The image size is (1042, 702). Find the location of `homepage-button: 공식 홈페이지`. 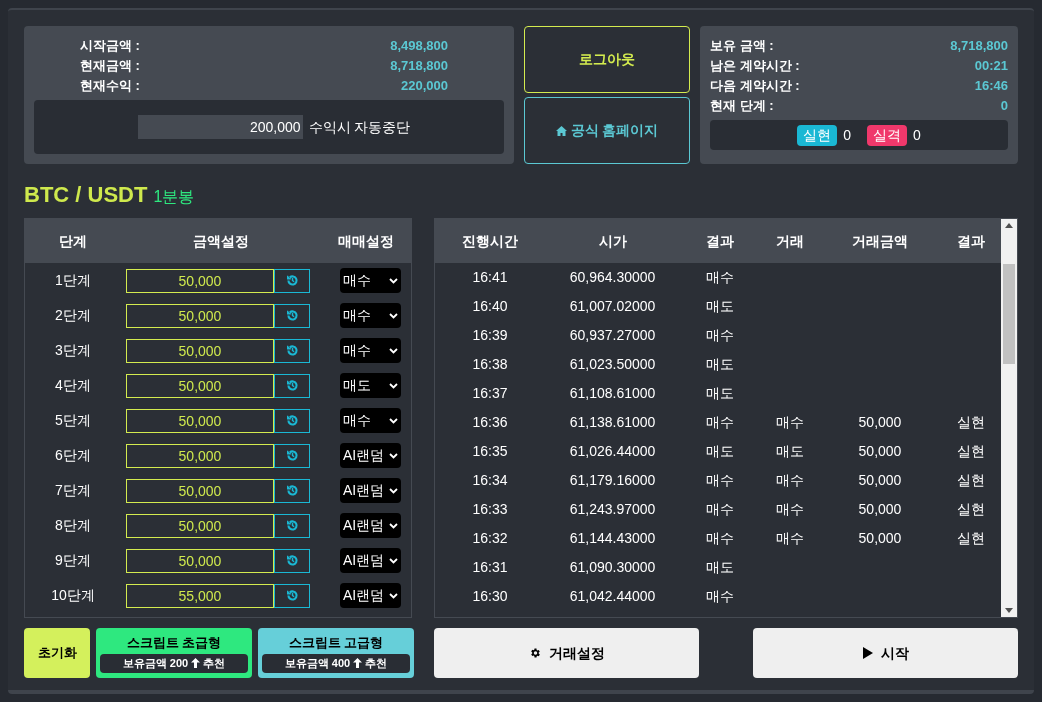

homepage-button: 공식 홈페이지 is located at coordinates (607, 130).